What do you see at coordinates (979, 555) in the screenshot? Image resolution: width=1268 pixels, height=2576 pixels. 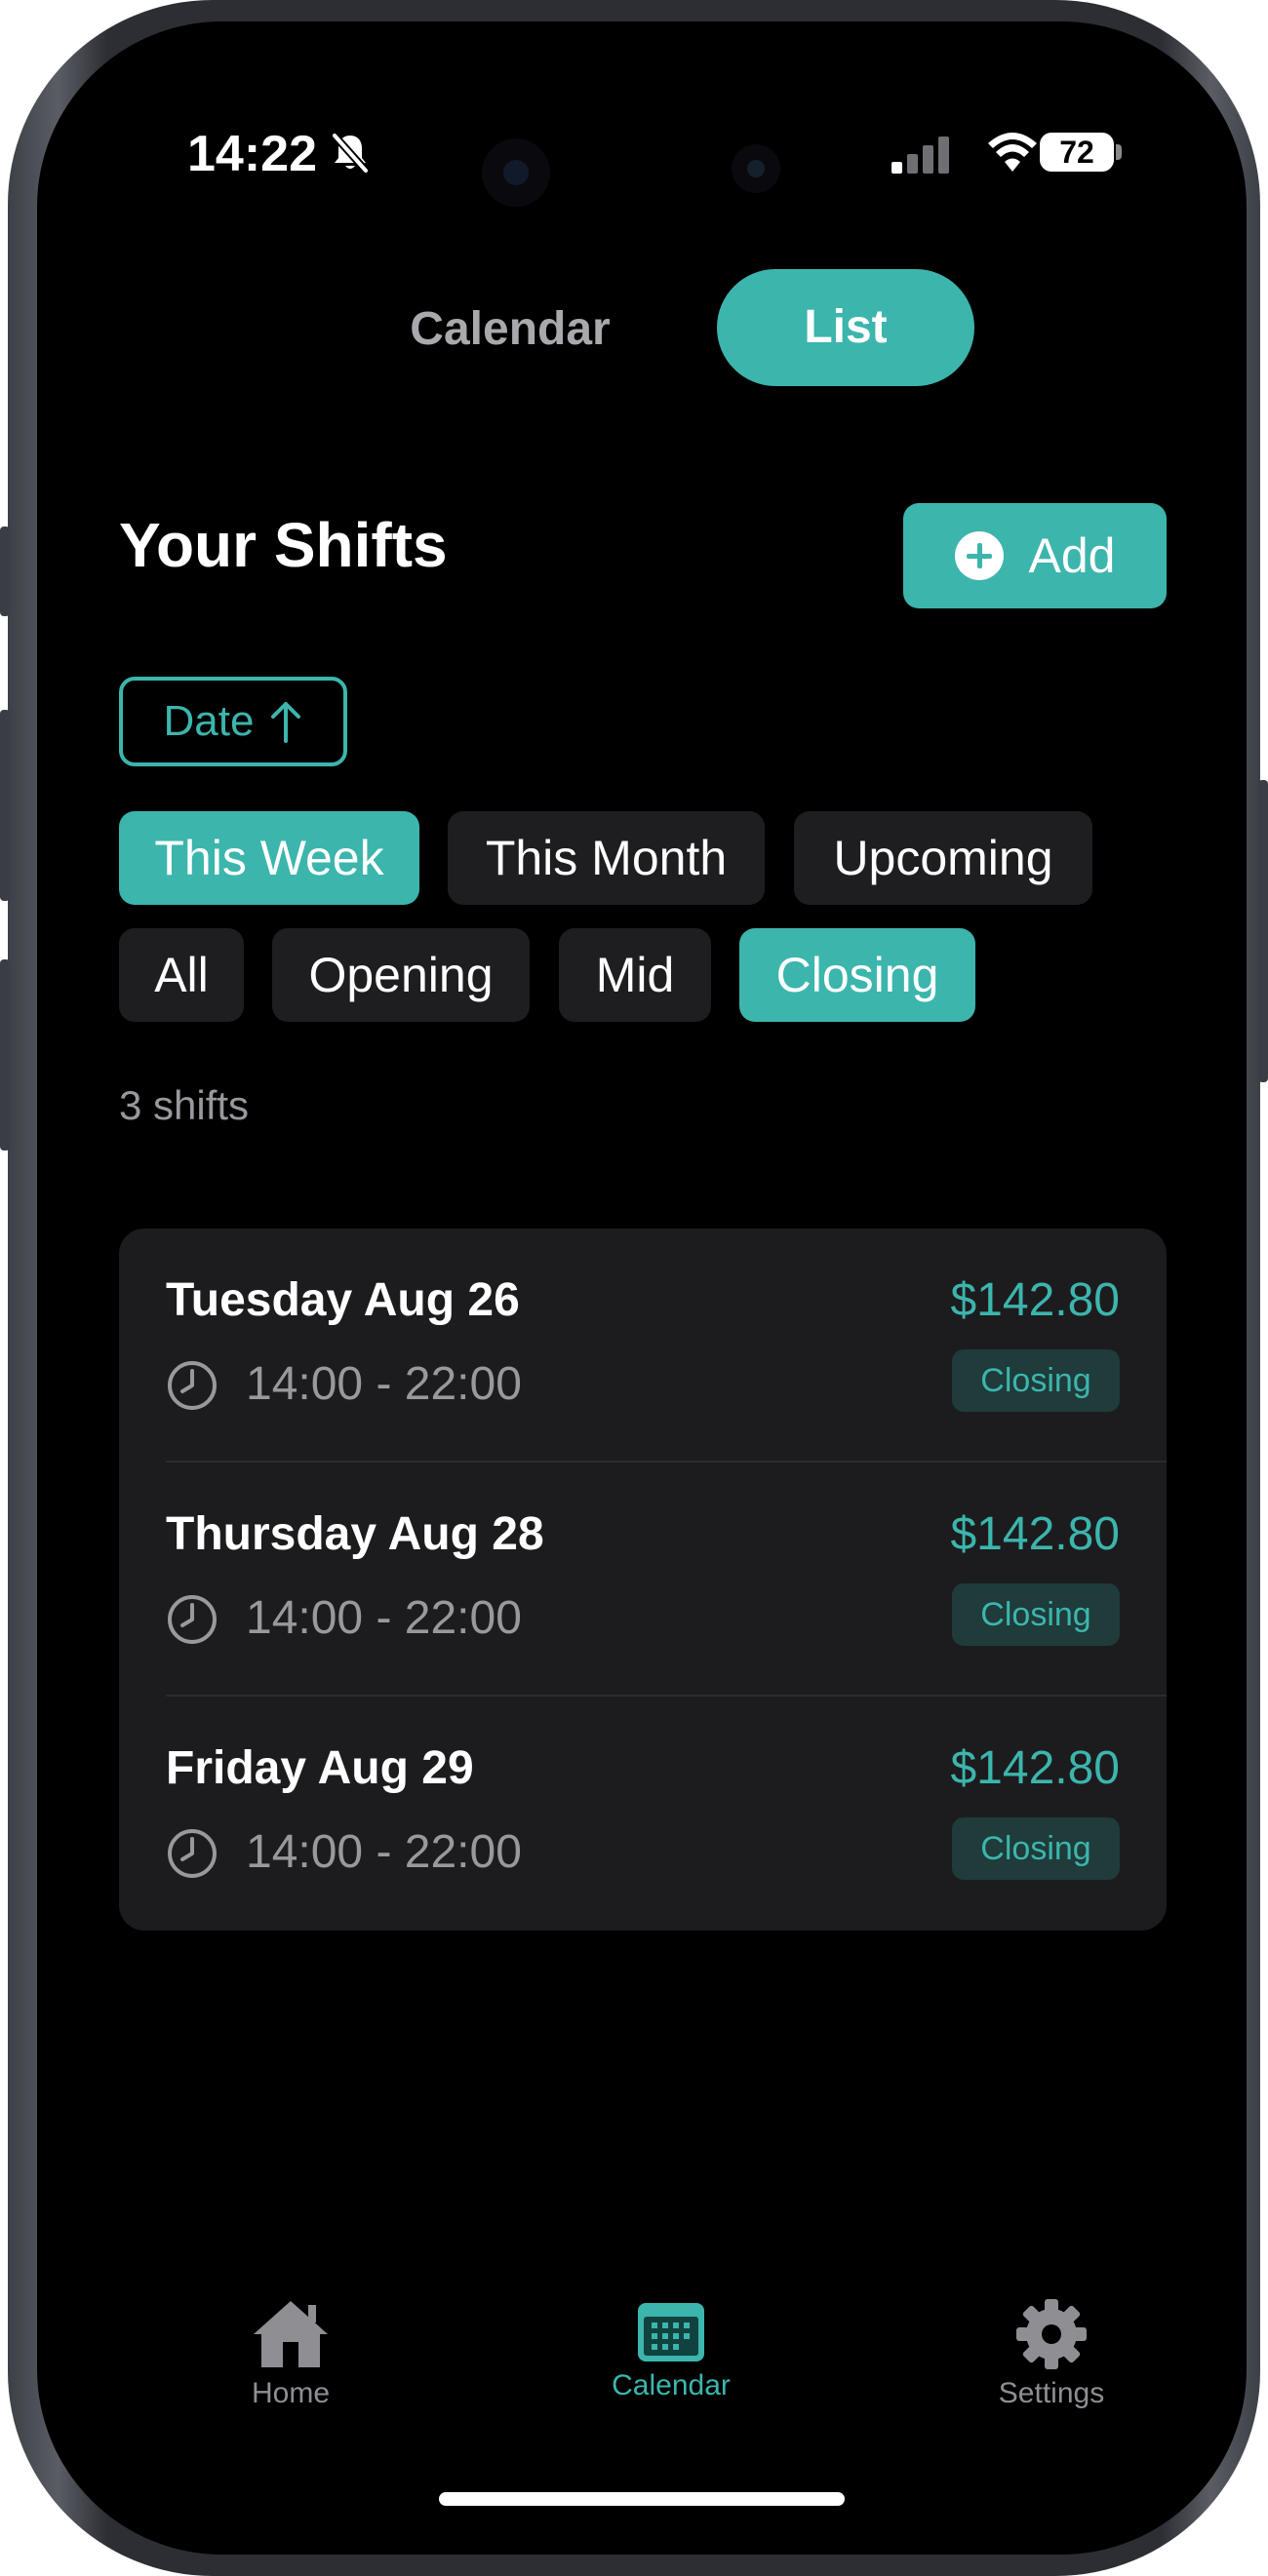 I see `plus-circle-icon` at bounding box center [979, 555].